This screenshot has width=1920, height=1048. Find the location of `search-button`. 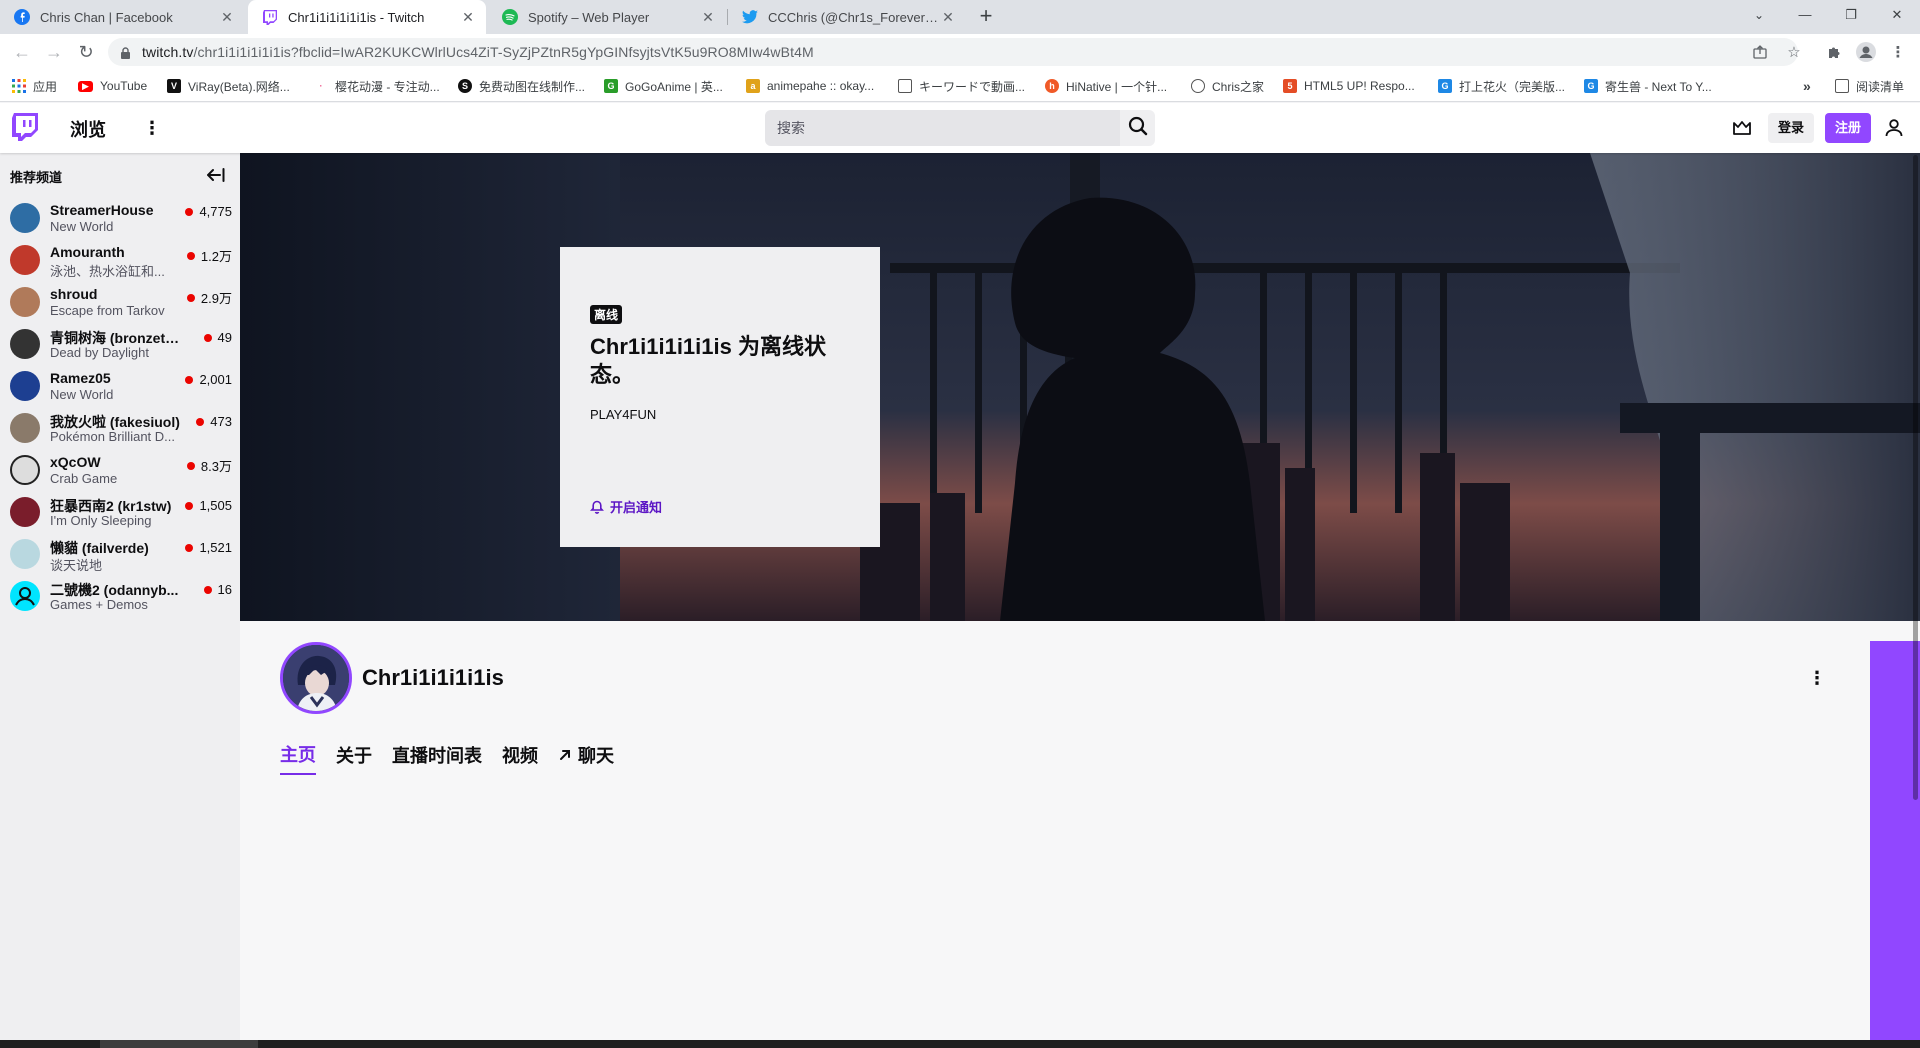

search-button is located at coordinates (1137, 128).